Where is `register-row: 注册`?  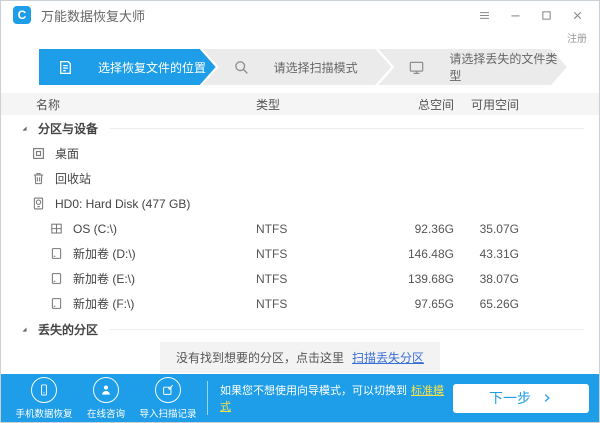
register-row: 注册 is located at coordinates (300, 37).